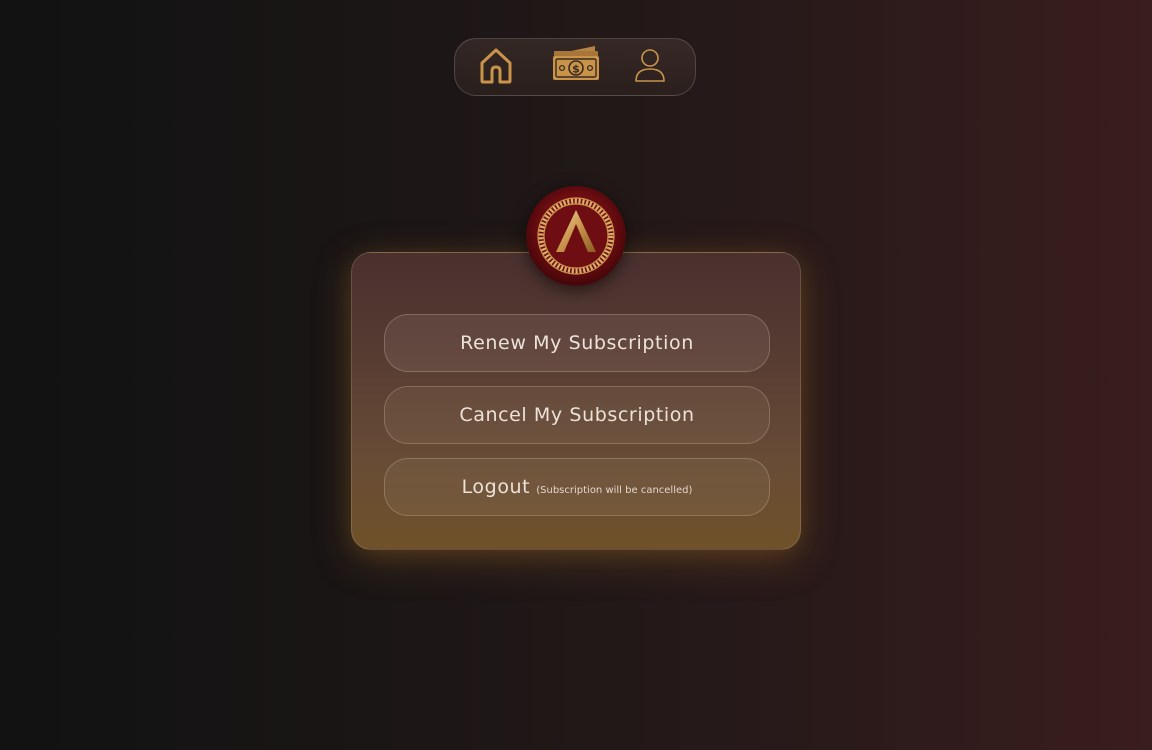  I want to click on cancel-subscription-label: Cancel My Subscription, so click(577, 415).